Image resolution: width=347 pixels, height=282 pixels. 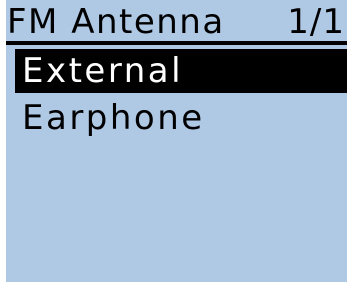 I want to click on option-earphone: Earphone, so click(x=181, y=118).